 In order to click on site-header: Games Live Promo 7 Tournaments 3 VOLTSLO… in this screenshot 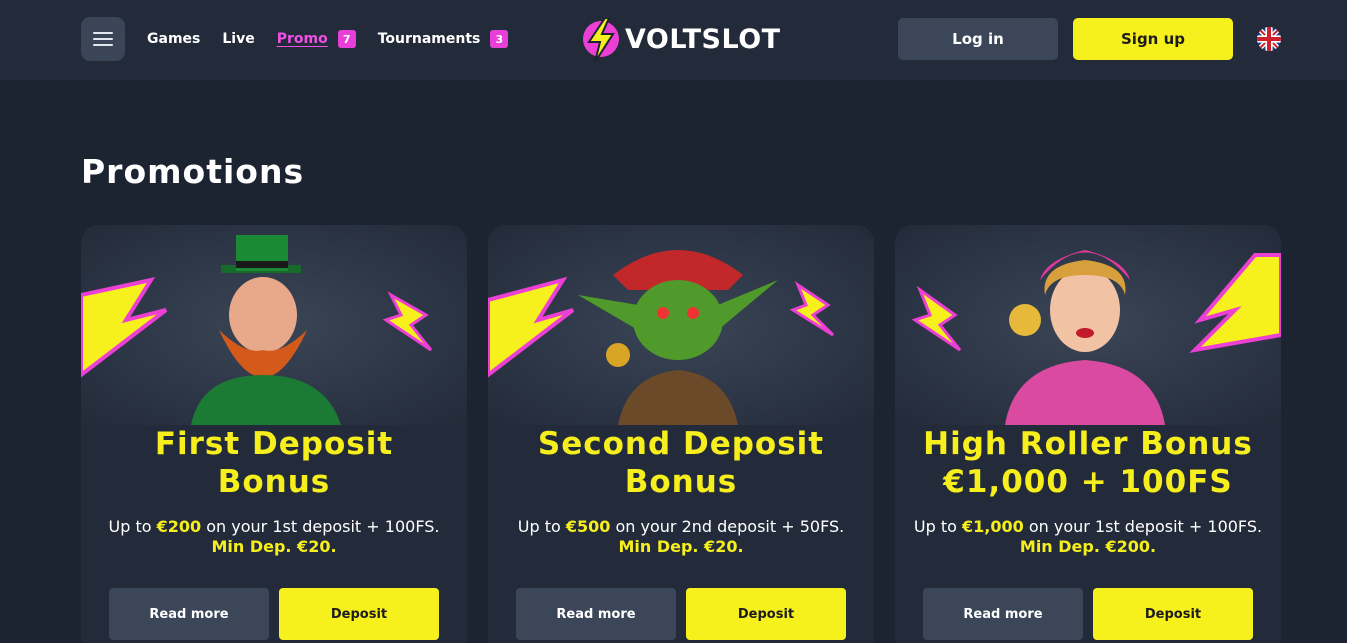, I will do `click(673, 40)`.